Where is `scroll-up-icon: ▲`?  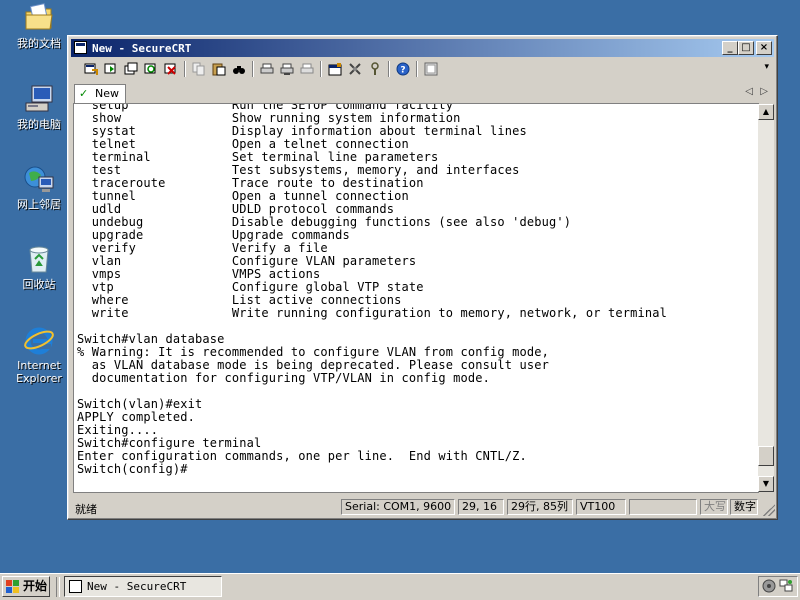
scroll-up-icon: ▲ is located at coordinates (766, 111).